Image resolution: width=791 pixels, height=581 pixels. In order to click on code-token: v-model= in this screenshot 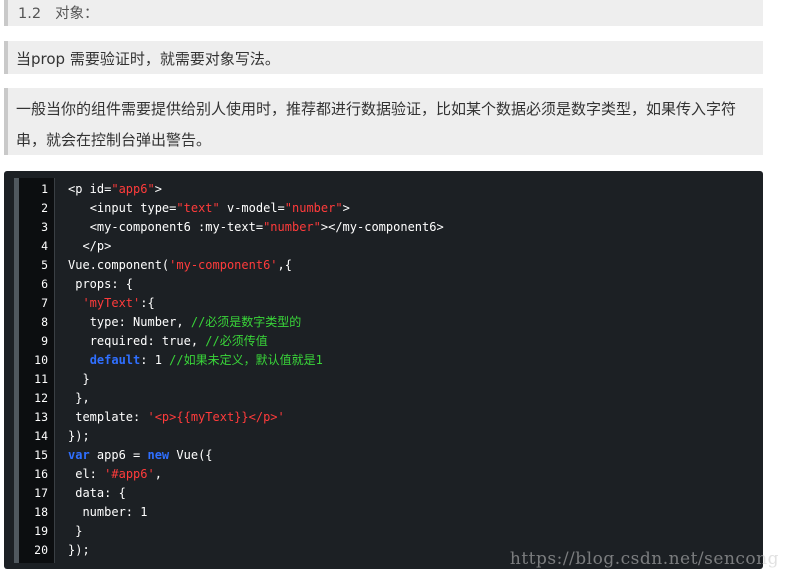, I will do `click(252, 208)`.